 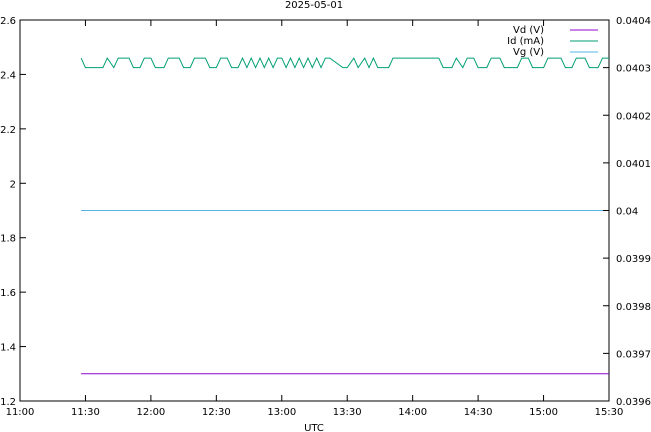 I want to click on series-line-id, so click(x=344, y=62).